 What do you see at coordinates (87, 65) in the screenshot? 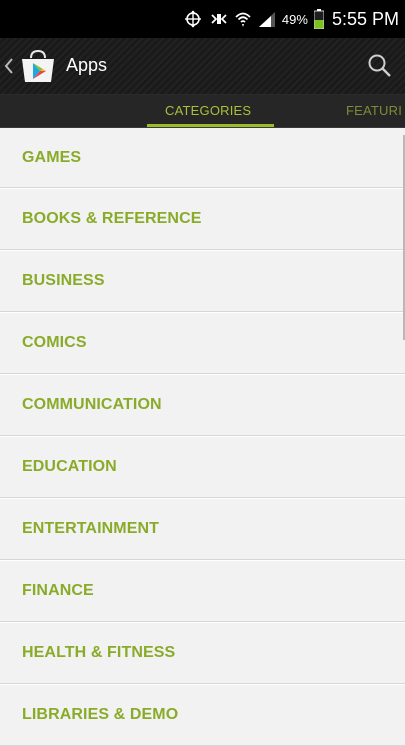
I see `page-title: Apps` at bounding box center [87, 65].